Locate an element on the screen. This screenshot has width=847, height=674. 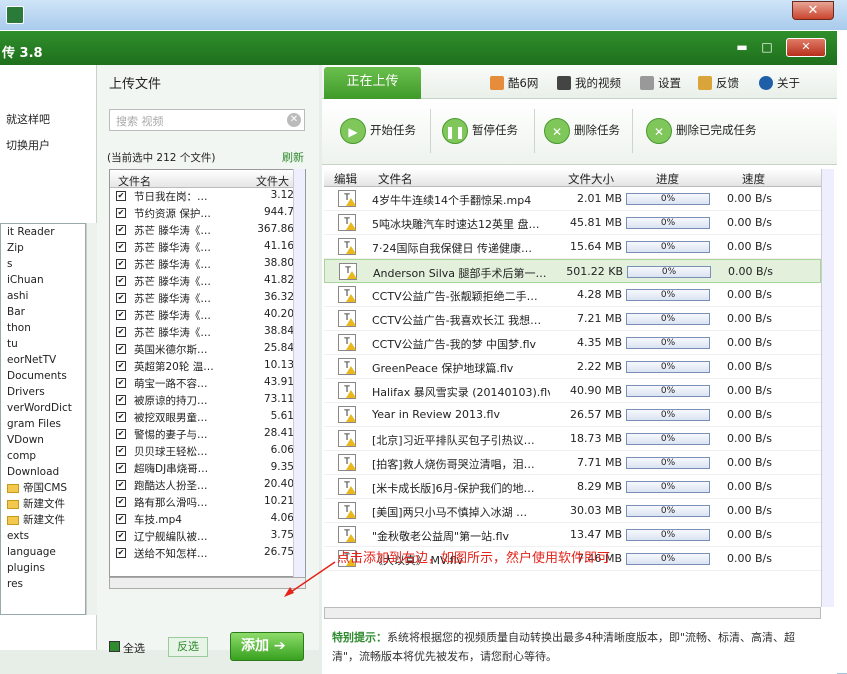
link-about: 关于 is located at coordinates (779, 83).